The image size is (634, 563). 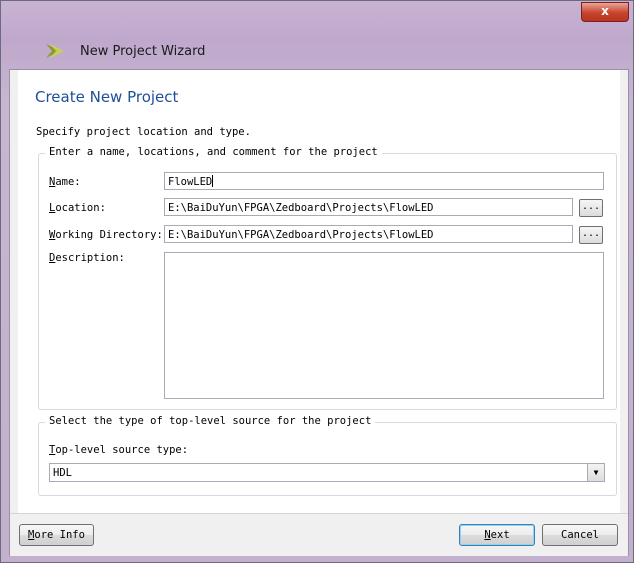 What do you see at coordinates (327, 472) in the screenshot?
I see `source-type-select: HDL ▼` at bounding box center [327, 472].